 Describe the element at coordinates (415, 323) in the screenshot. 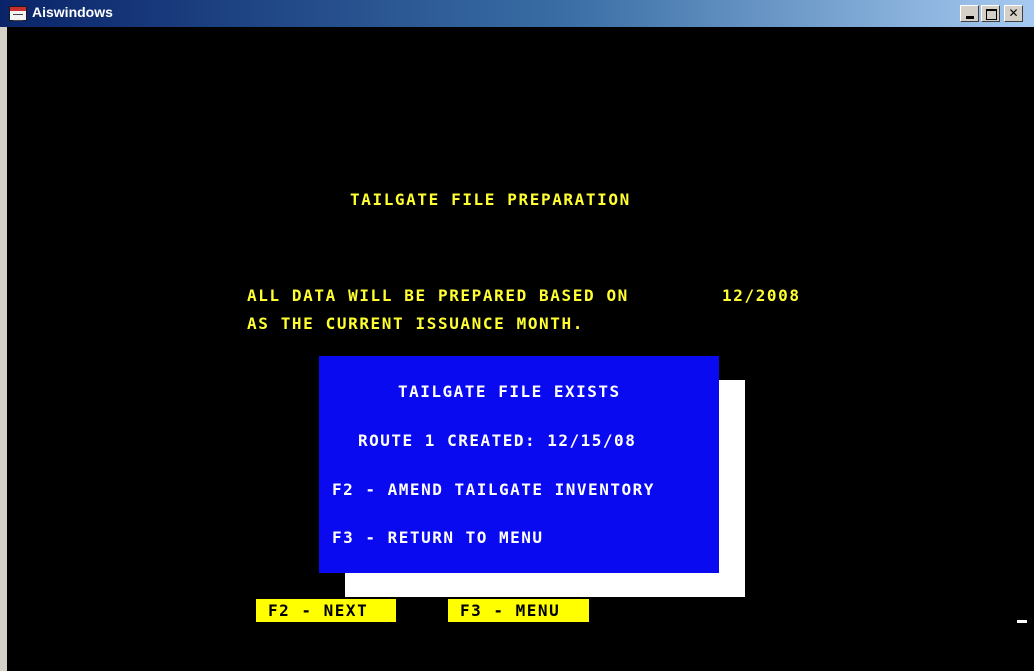

I see `prepare-message-line2: AS THE CURRENT ISSUANCE MONTH.` at that location.